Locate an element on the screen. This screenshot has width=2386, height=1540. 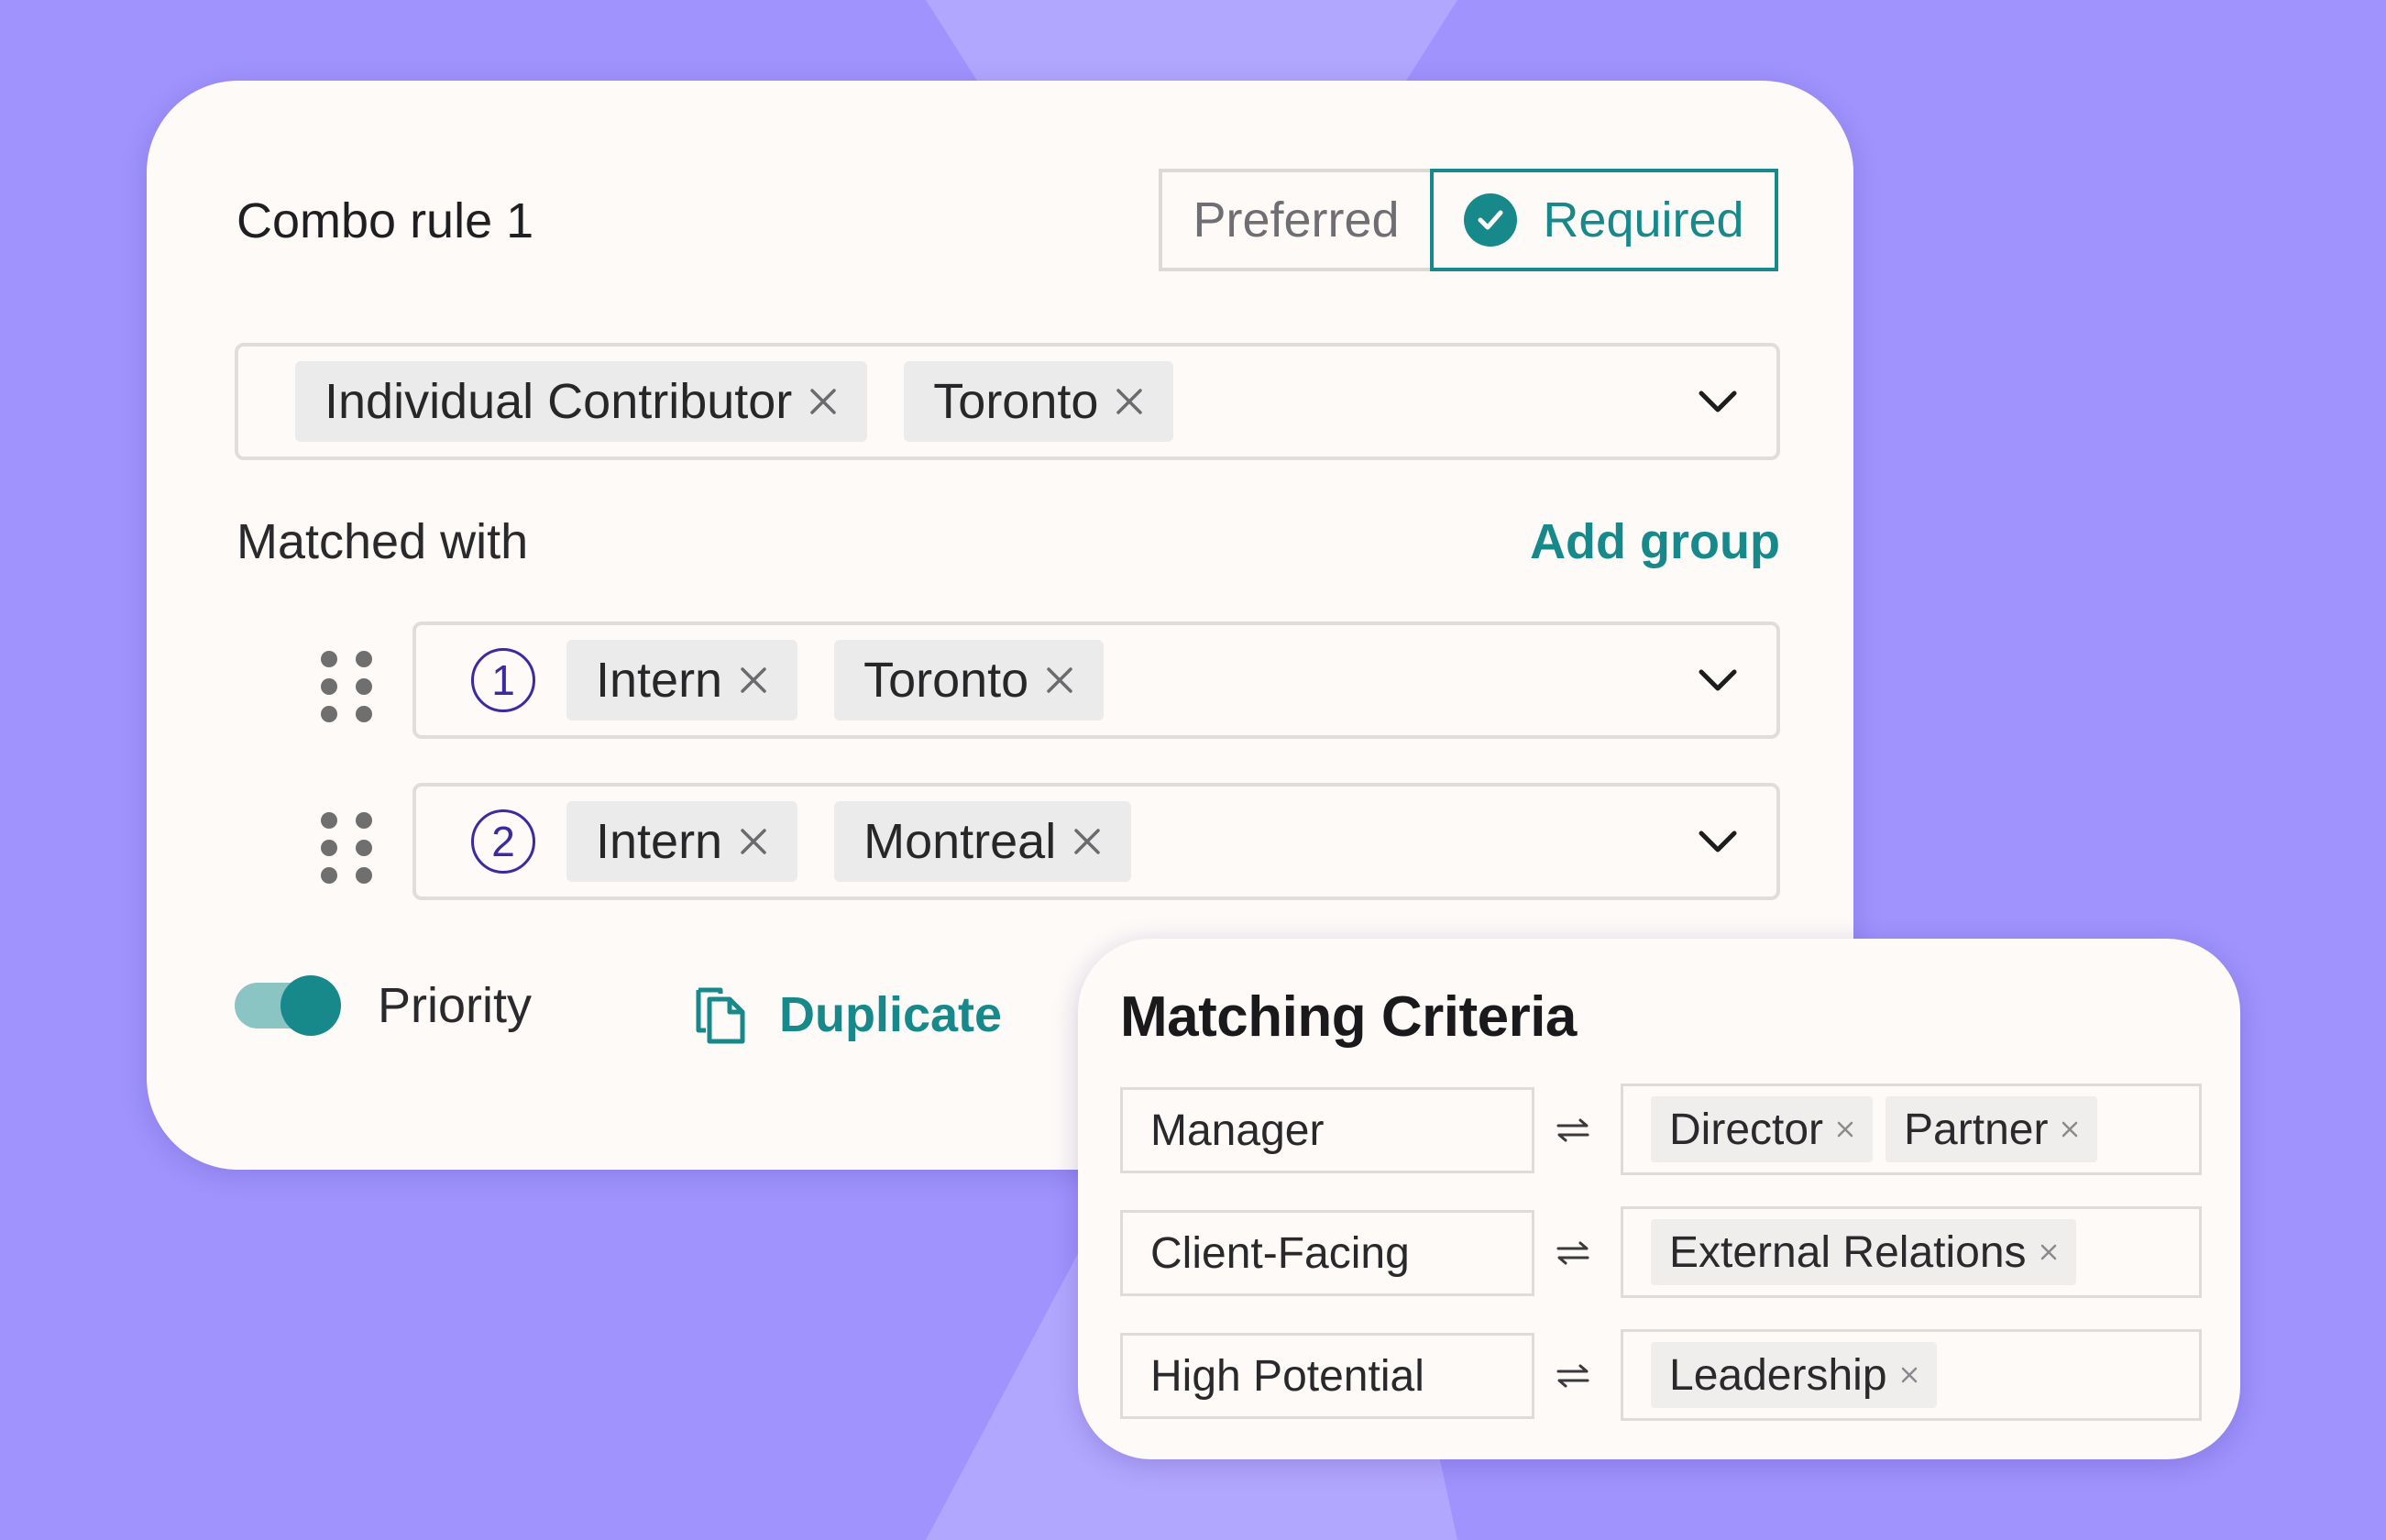
duplicate-label: Duplicate is located at coordinates (891, 1014).